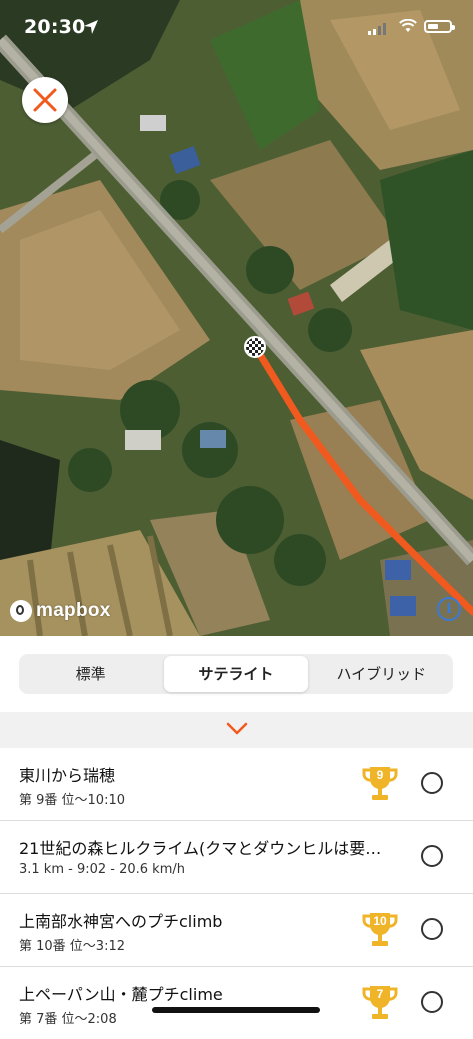 The width and height of the screenshot is (473, 1039). Describe the element at coordinates (236, 930) in the screenshot. I see `list-item: 上南部水神宮へのプチclimb 第 10番 位〜3:12 10` at that location.